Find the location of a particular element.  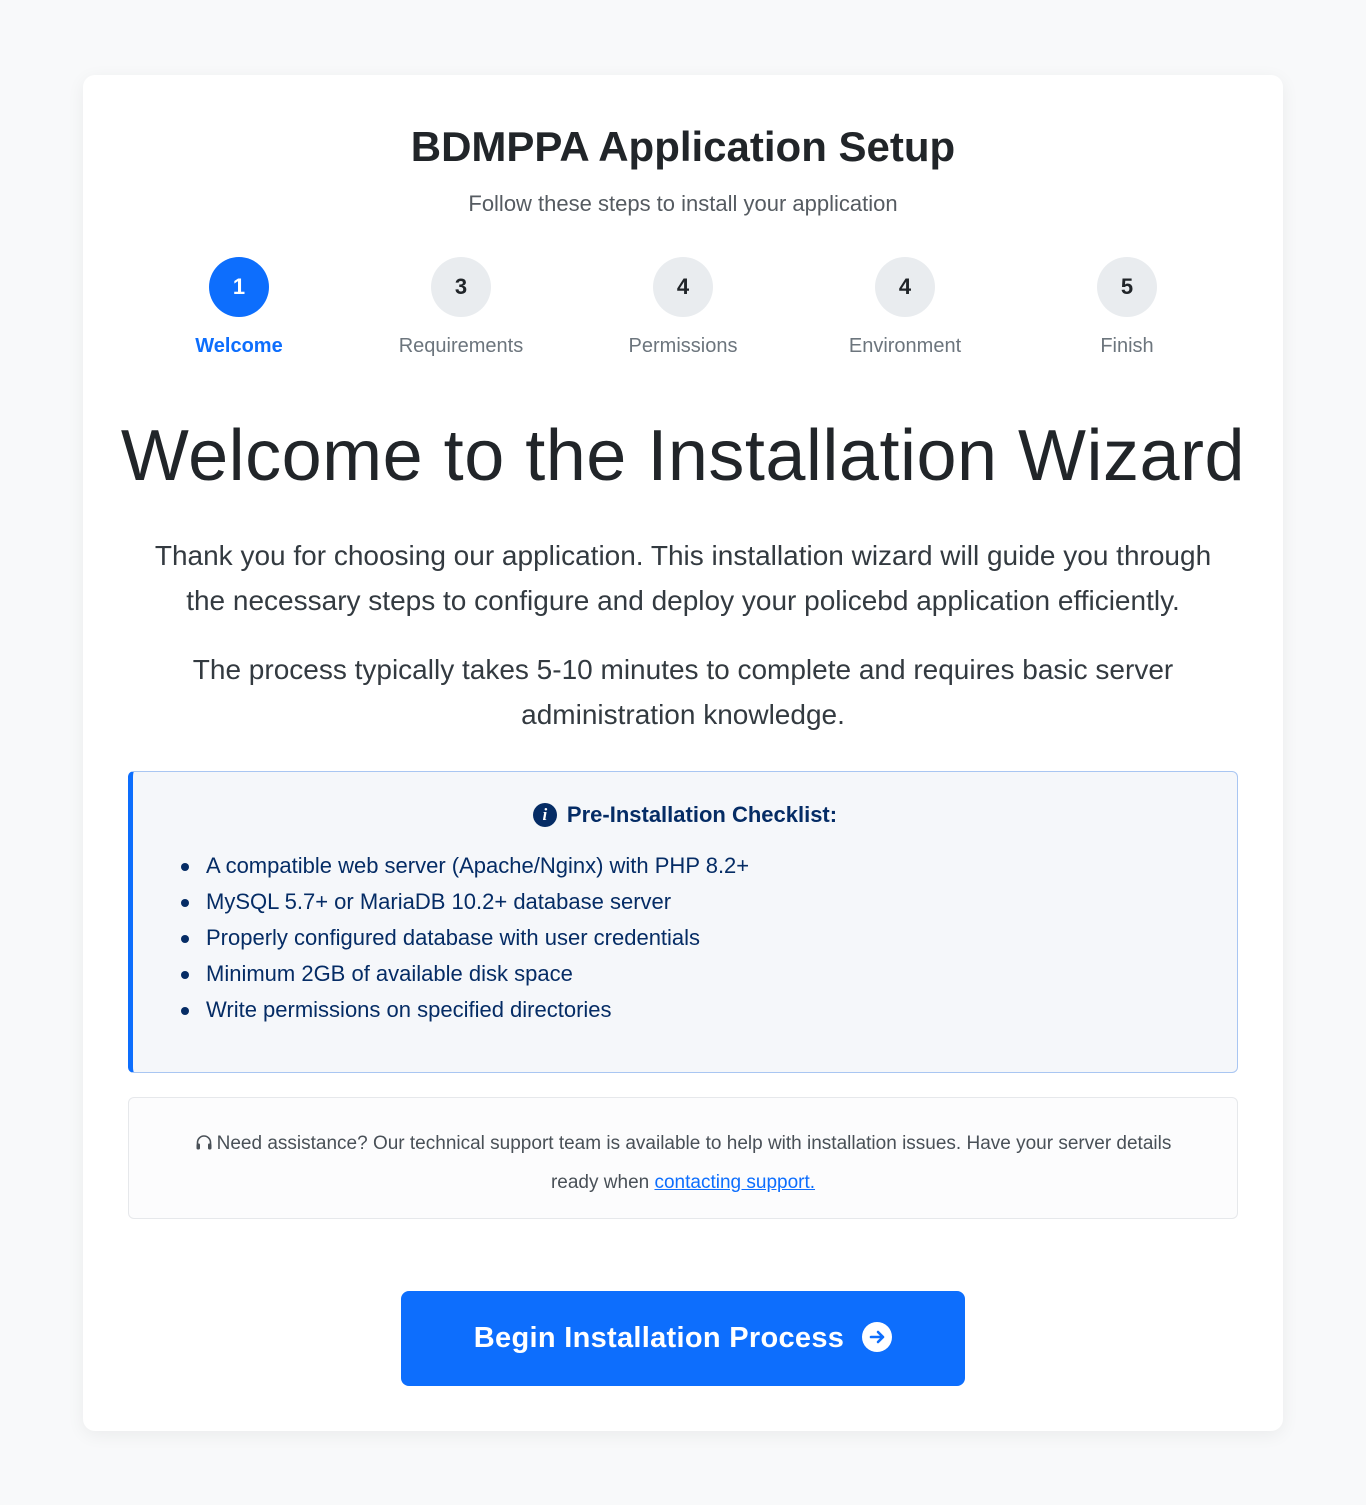

headset-icon is located at coordinates (204, 1147).